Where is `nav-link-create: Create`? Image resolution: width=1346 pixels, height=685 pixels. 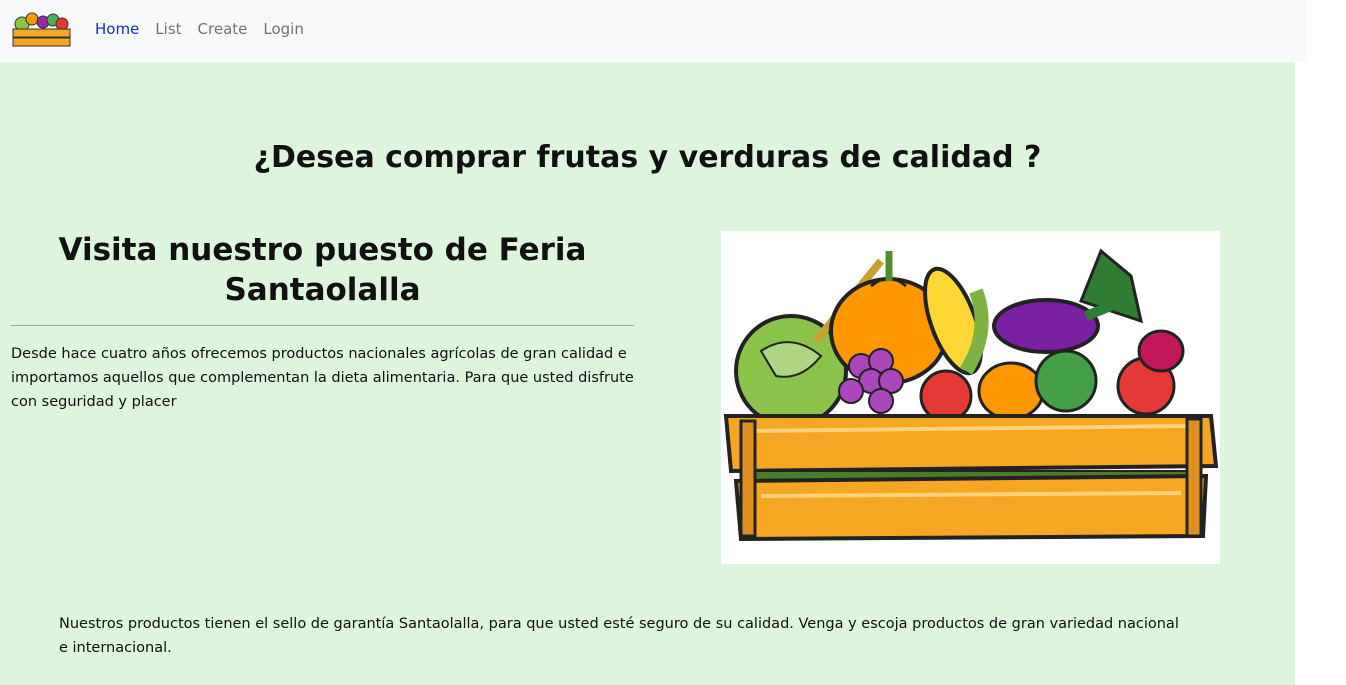 nav-link-create: Create is located at coordinates (223, 29).